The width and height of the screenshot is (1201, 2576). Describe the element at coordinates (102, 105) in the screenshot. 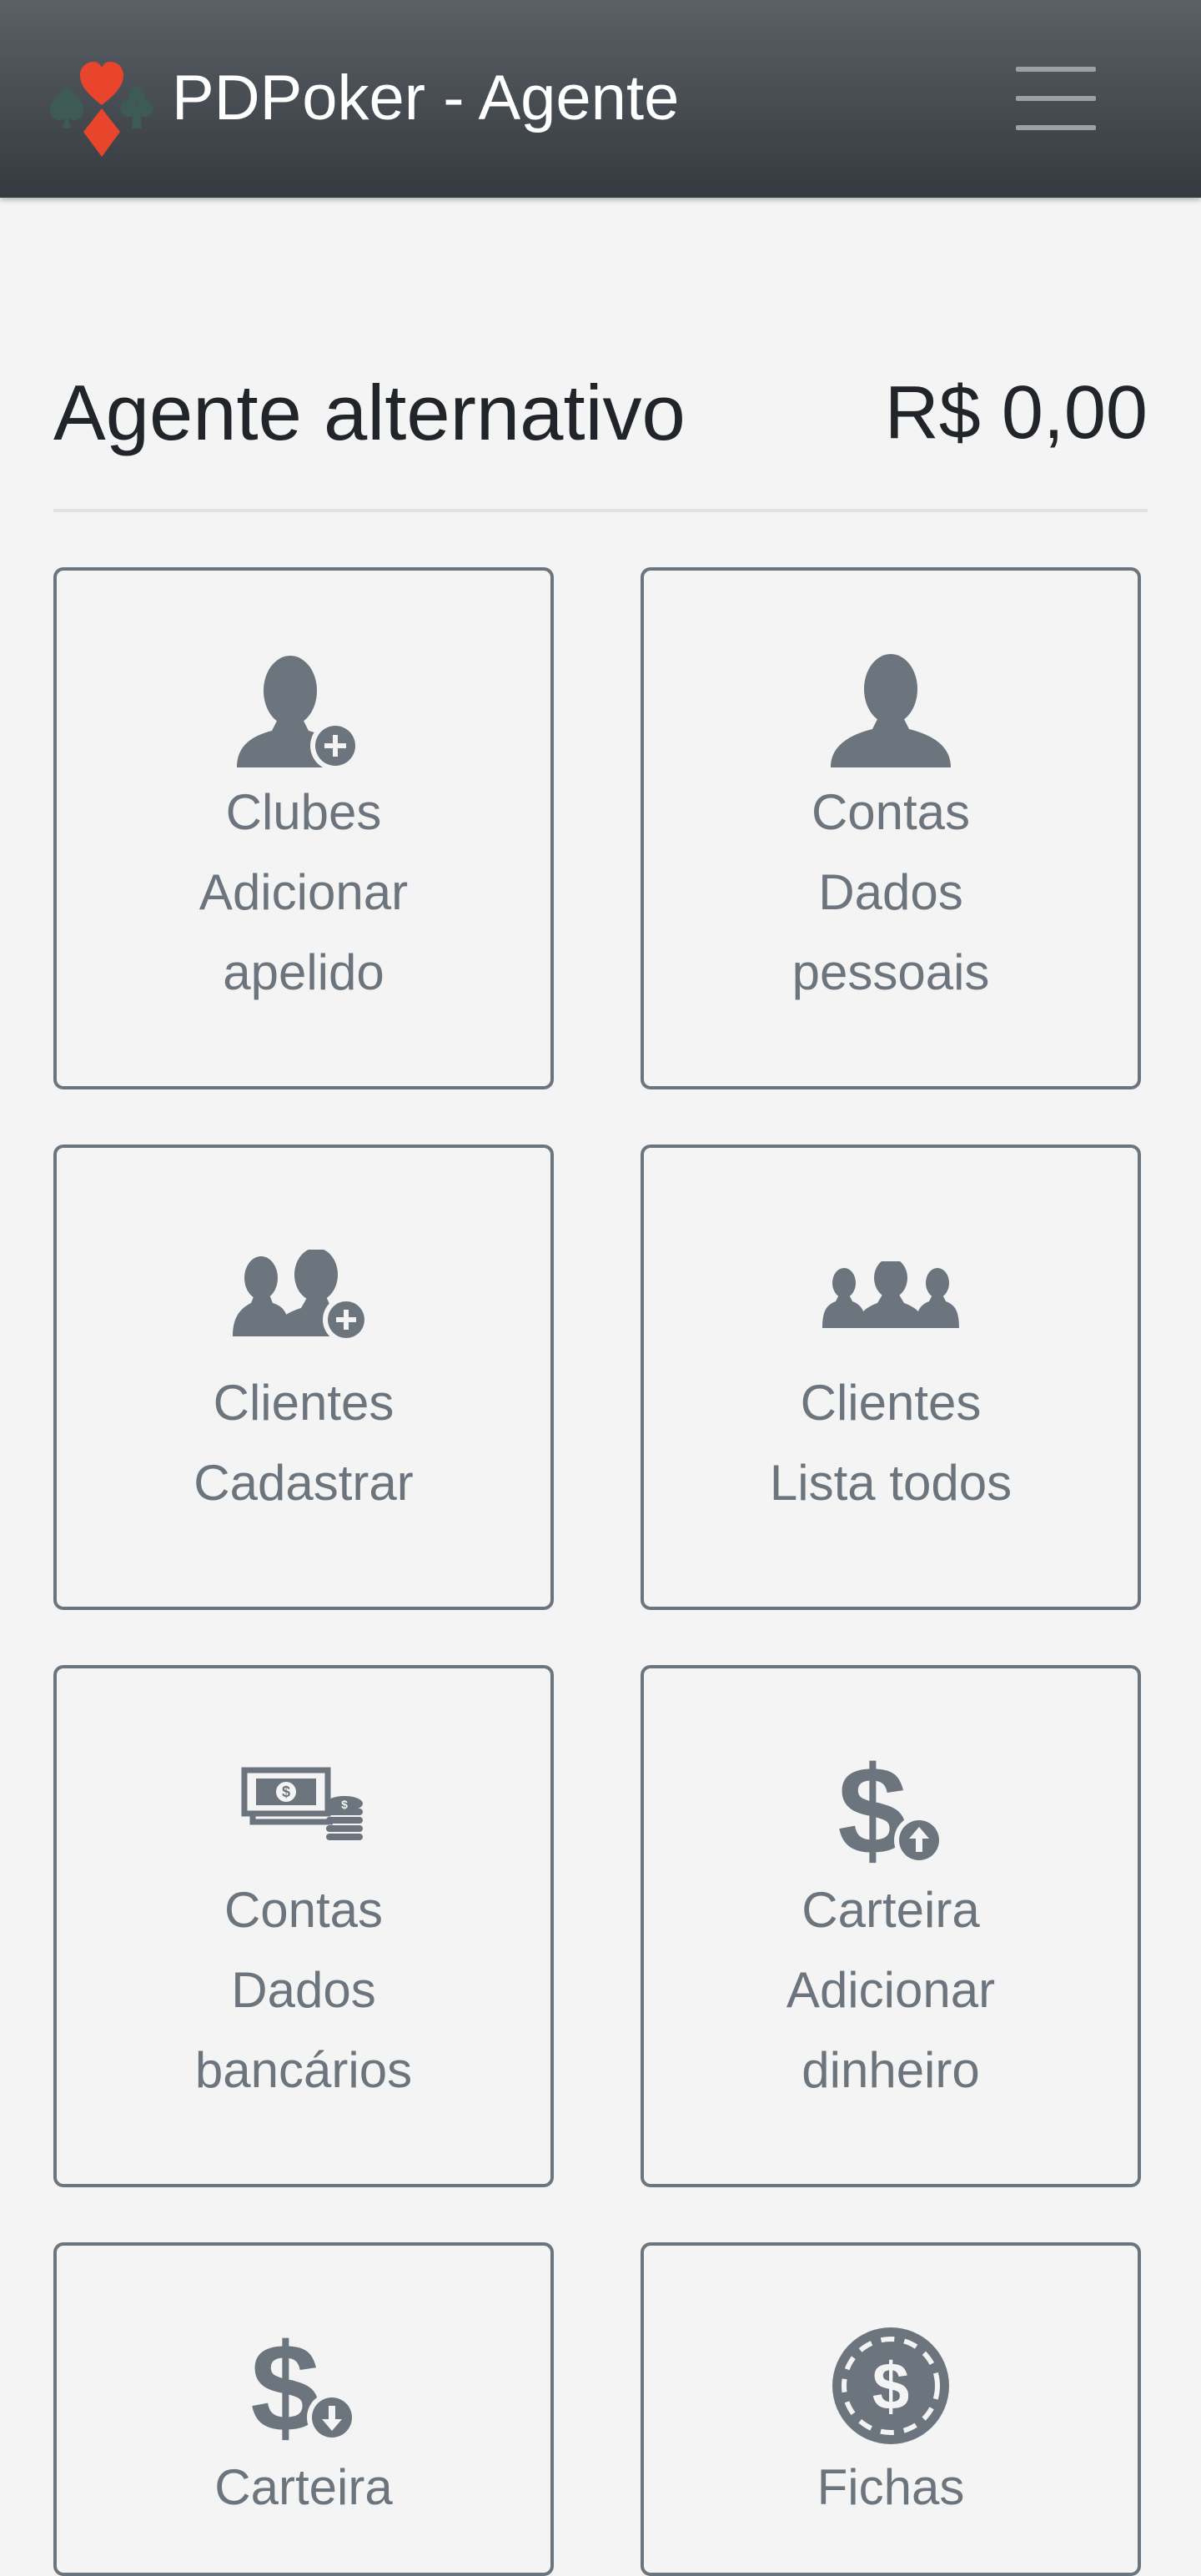

I see `poker-suits-logo-icon` at that location.